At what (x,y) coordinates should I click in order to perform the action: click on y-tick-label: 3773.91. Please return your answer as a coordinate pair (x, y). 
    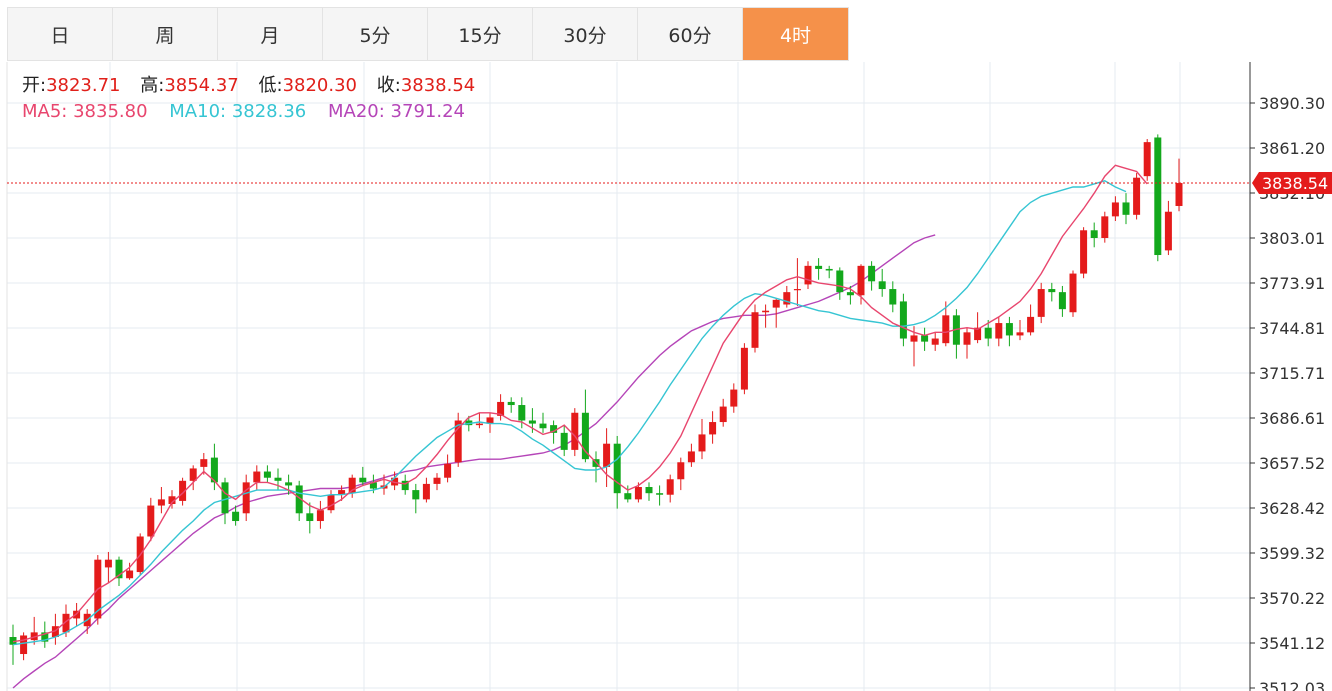
    Looking at the image, I should click on (1292, 283).